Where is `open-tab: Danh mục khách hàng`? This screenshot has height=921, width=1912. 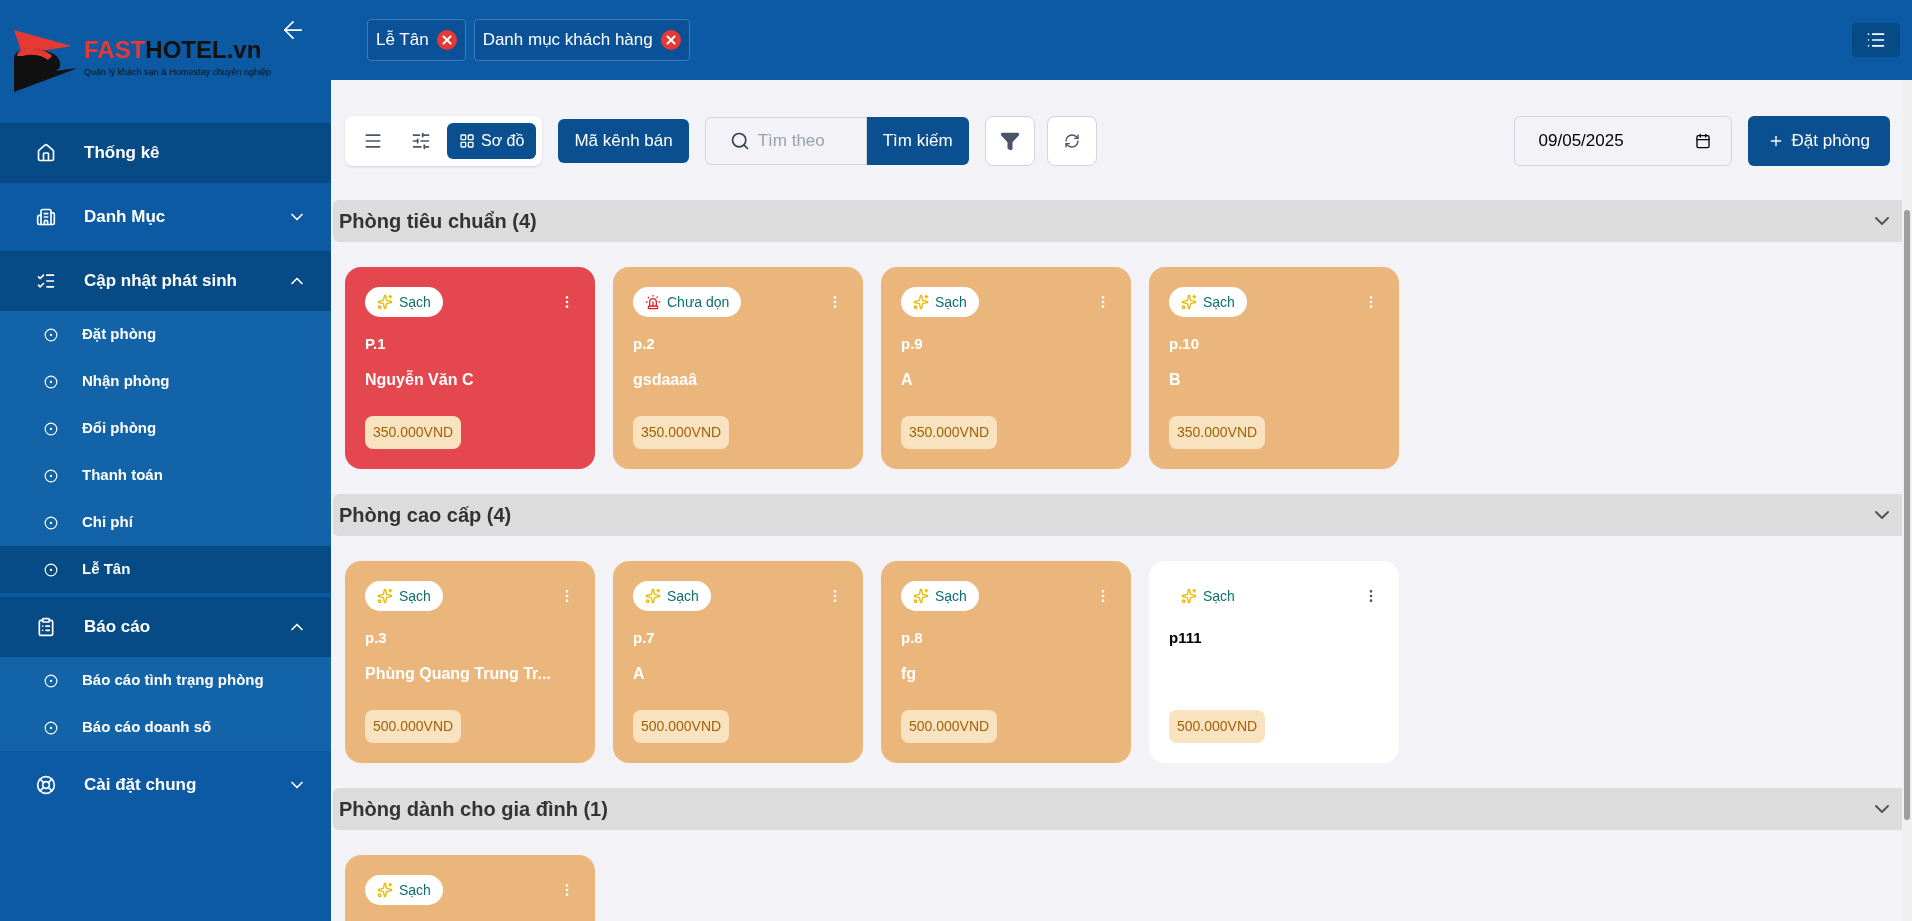
open-tab: Danh mục khách hàng is located at coordinates (581, 40).